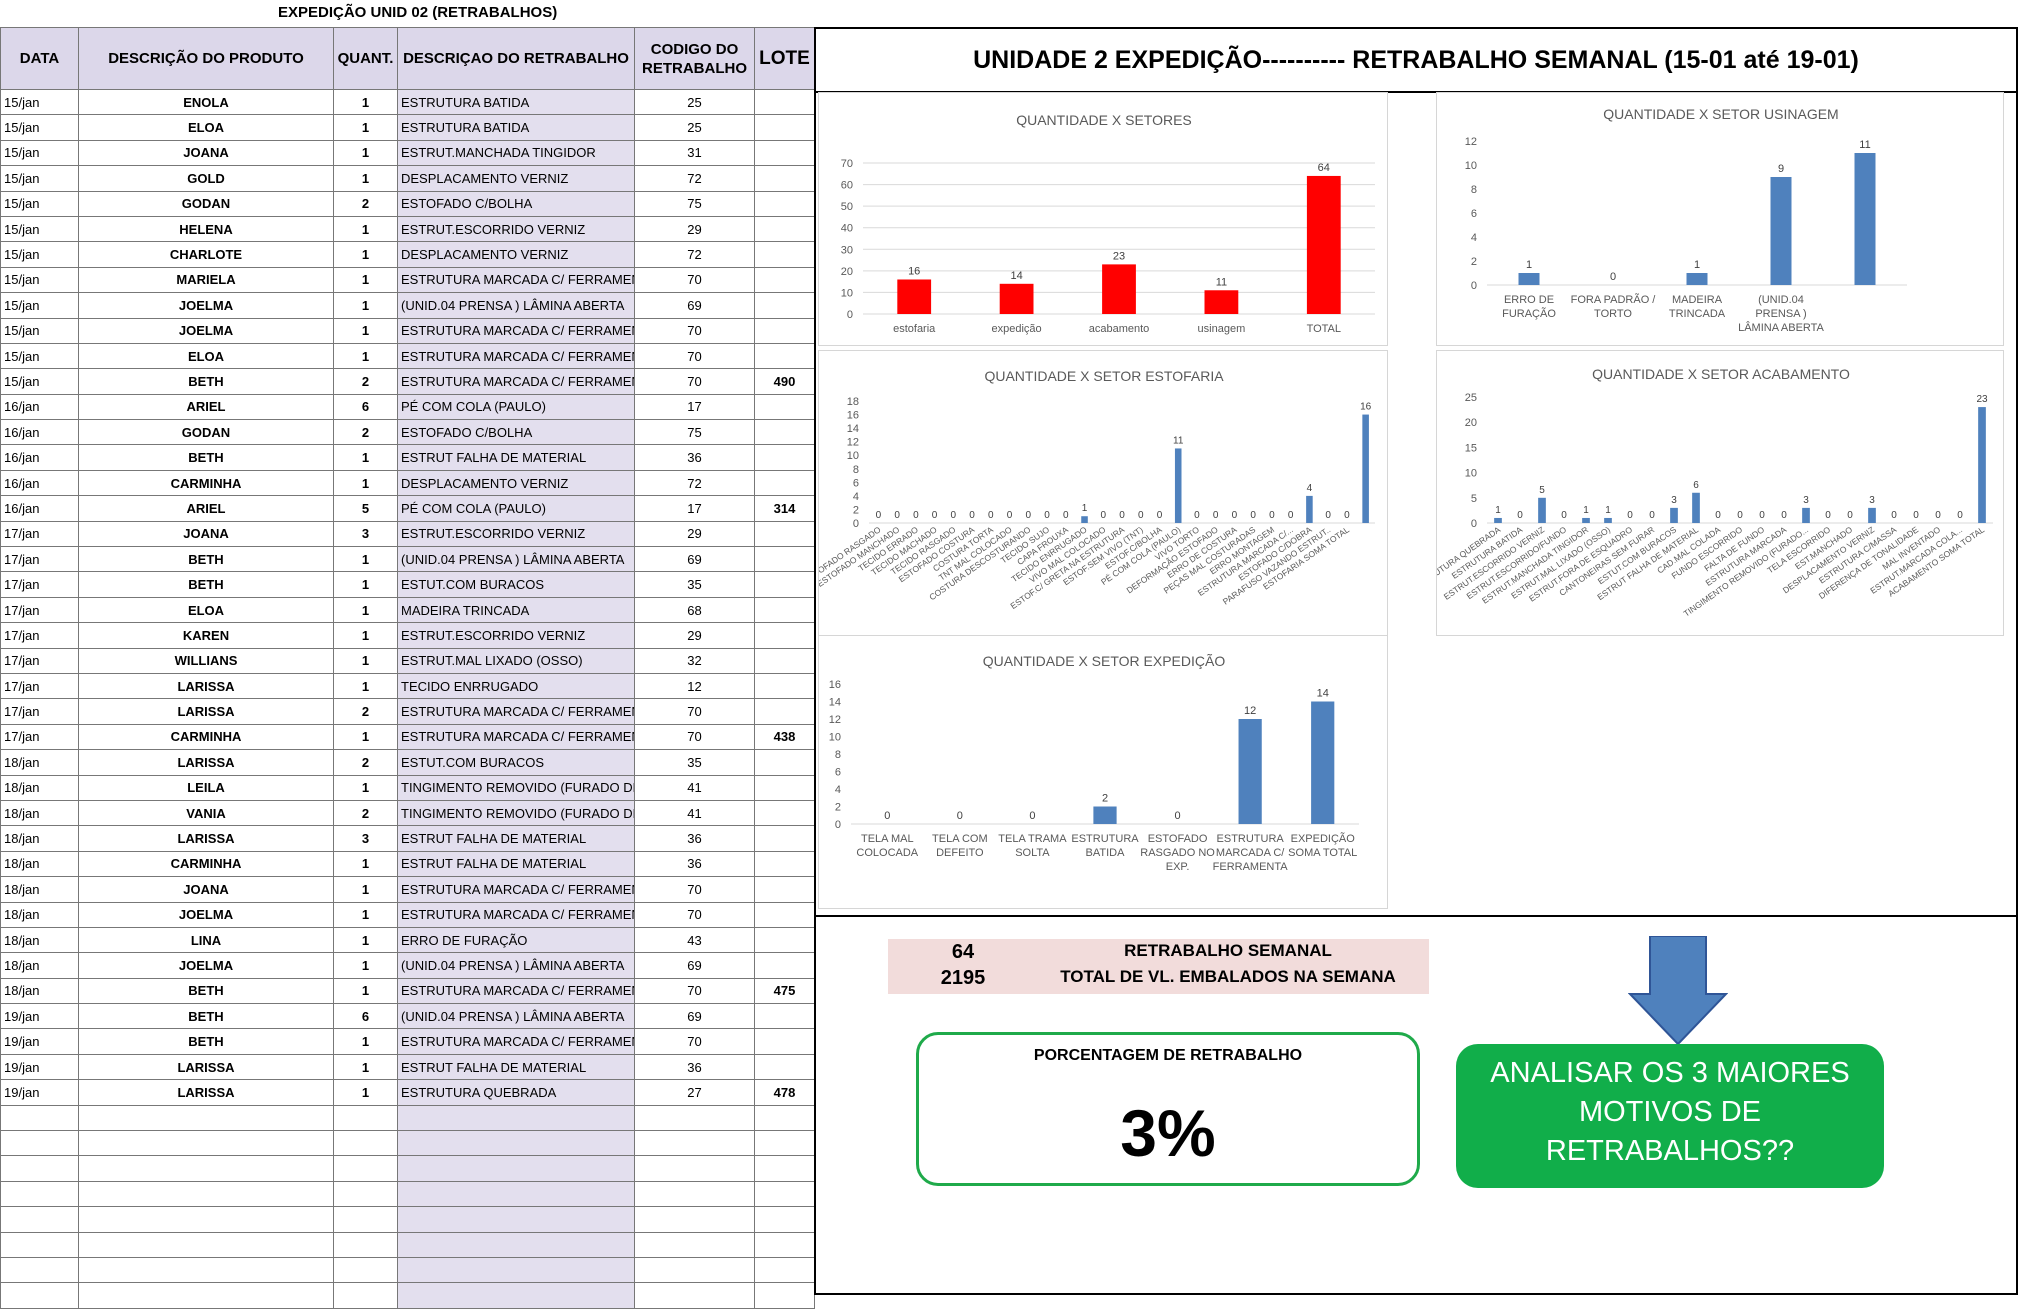  What do you see at coordinates (694, 58) in the screenshot?
I see `col-header-codigo: CODIGO DO RETRABALHO` at bounding box center [694, 58].